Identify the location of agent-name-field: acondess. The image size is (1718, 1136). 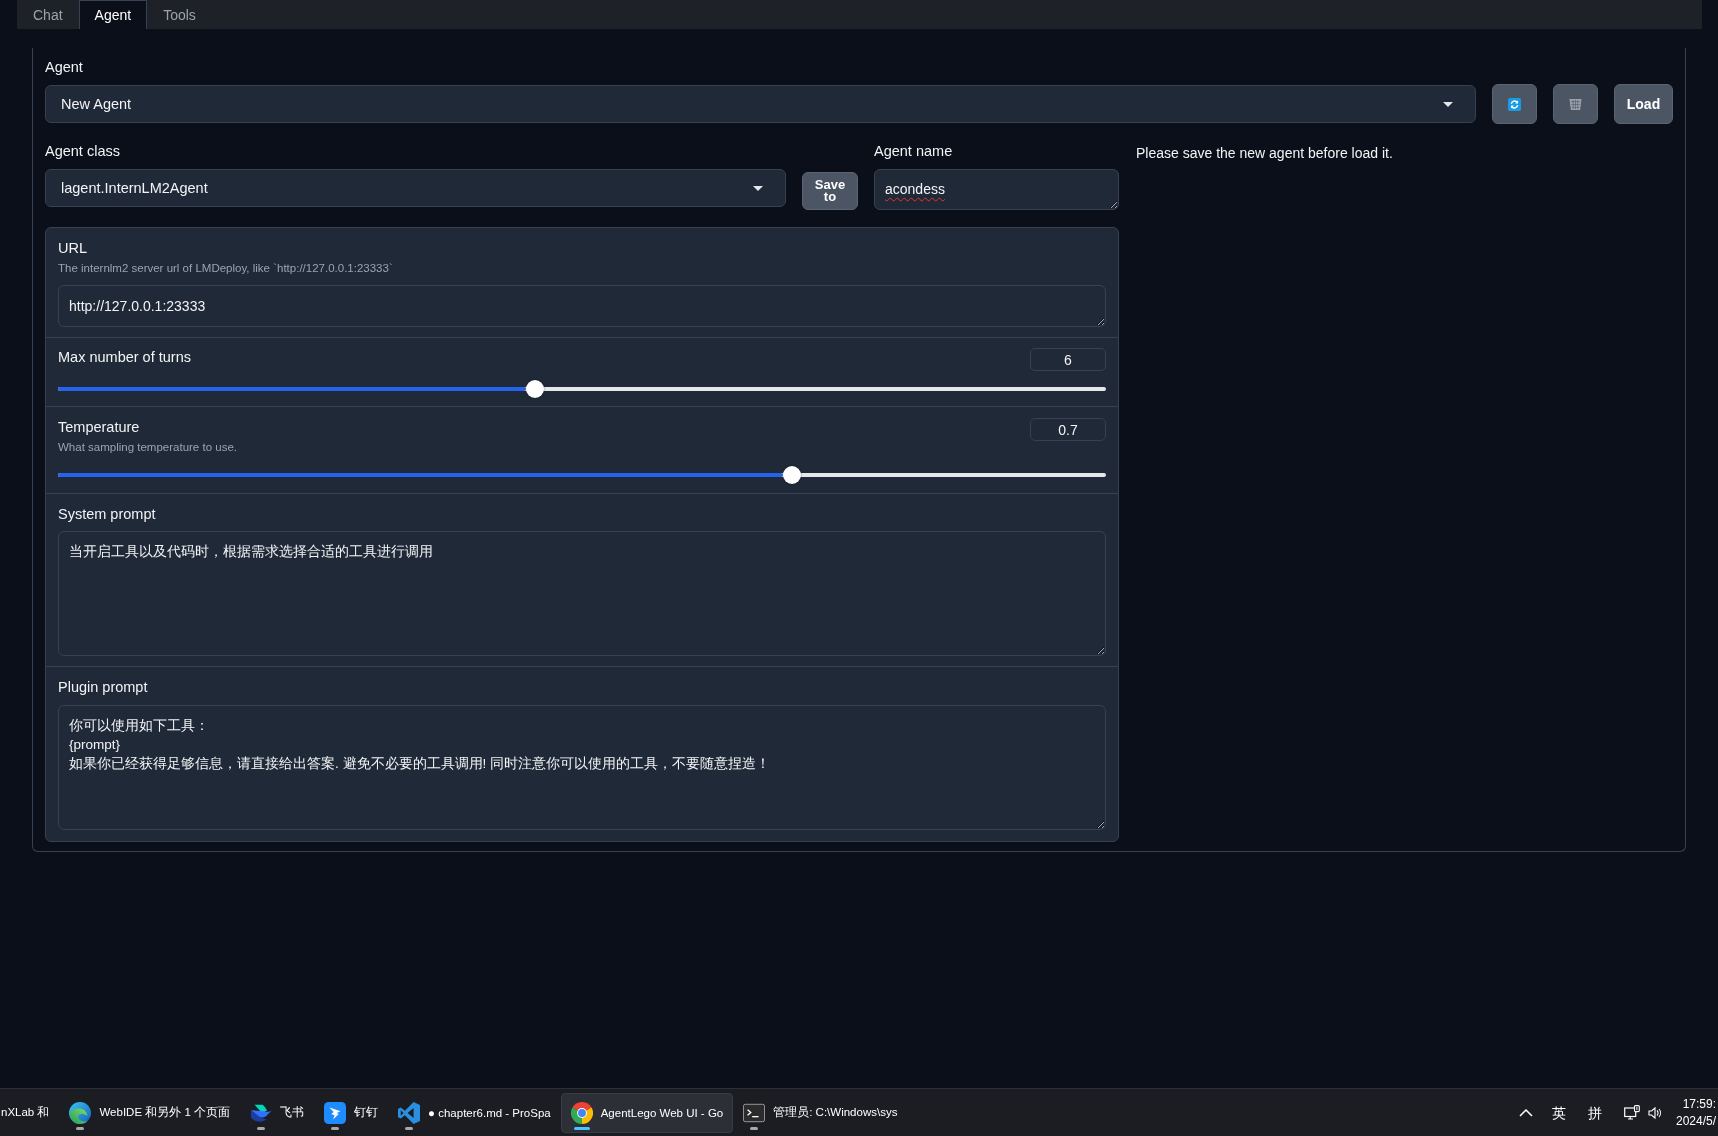
(996, 189).